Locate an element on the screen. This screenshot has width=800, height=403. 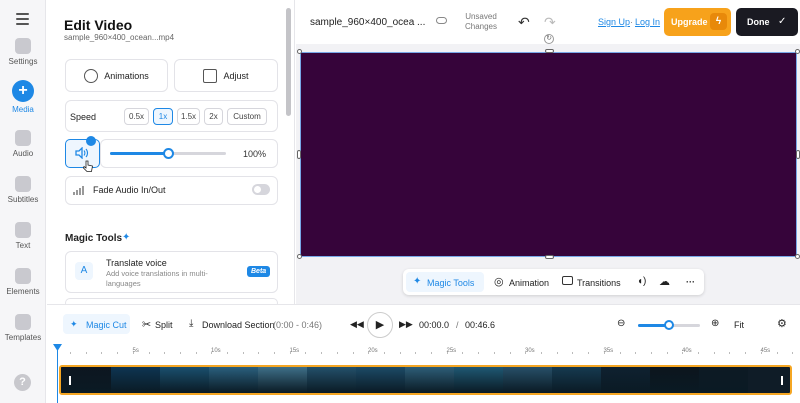
gear-icon: ⚙ is located at coordinates (782, 323).